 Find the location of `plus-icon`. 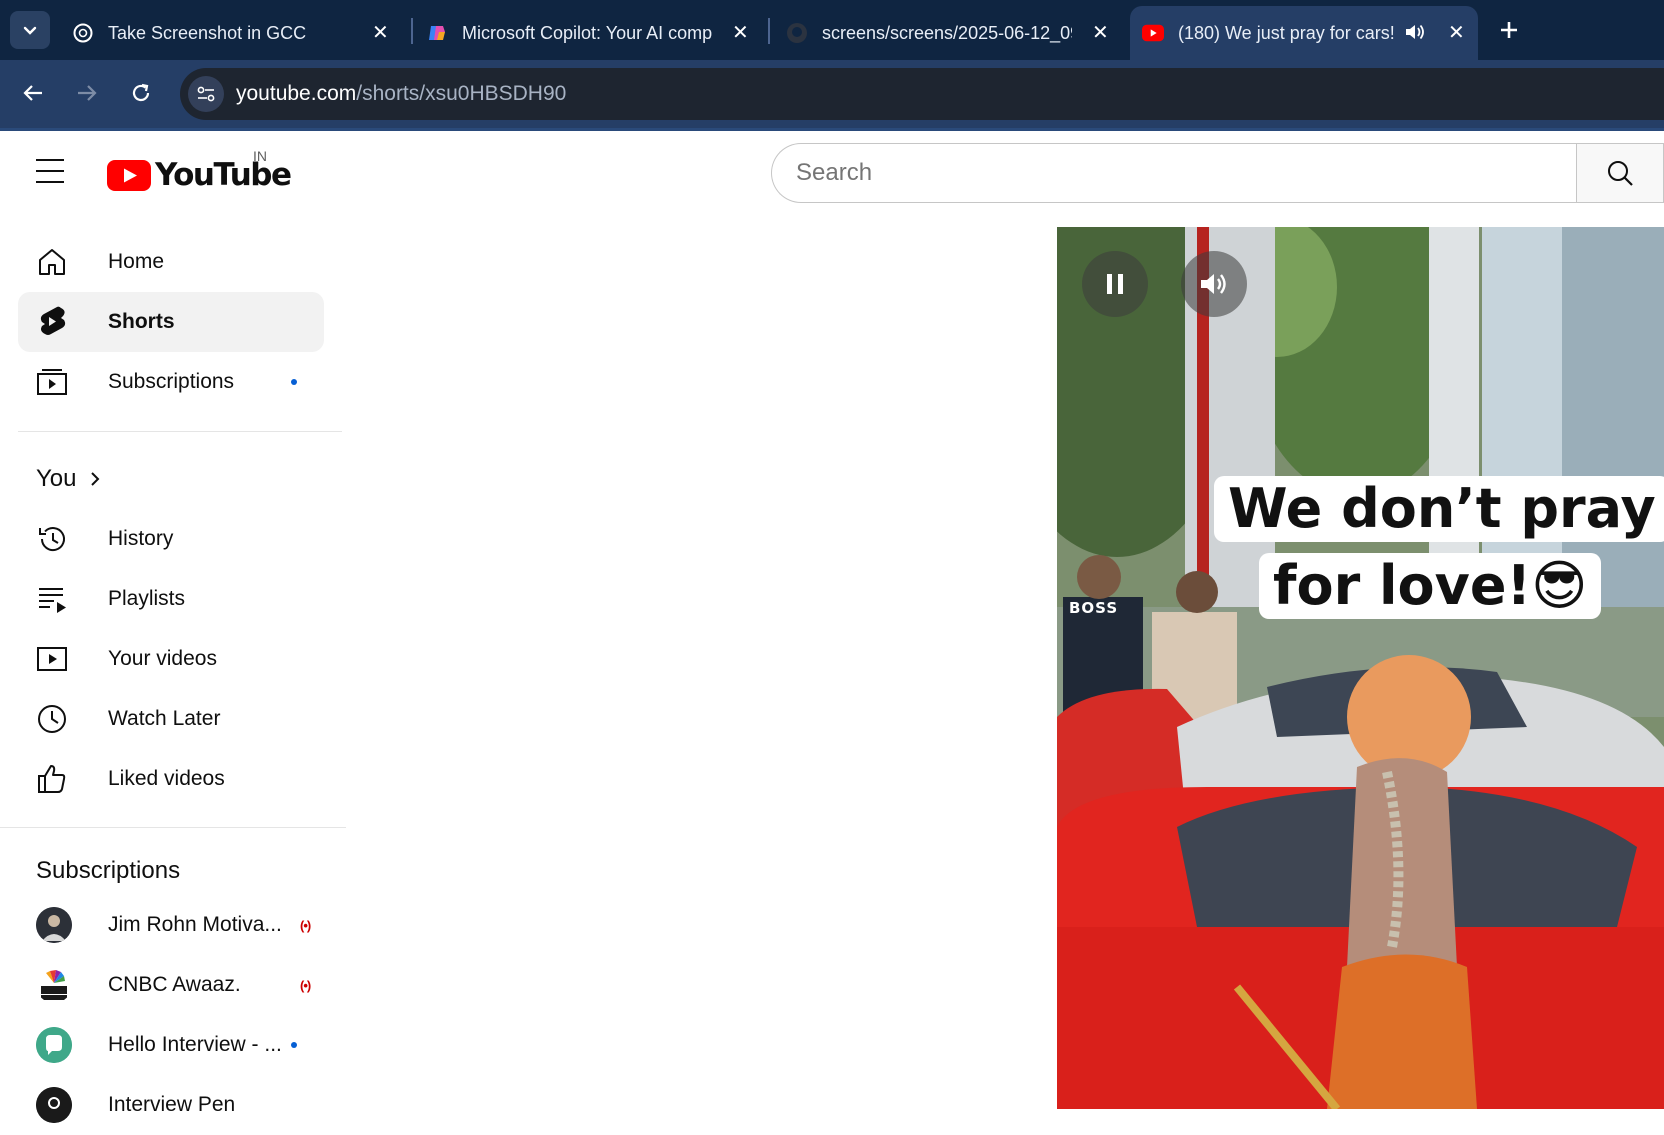

plus-icon is located at coordinates (1509, 30).